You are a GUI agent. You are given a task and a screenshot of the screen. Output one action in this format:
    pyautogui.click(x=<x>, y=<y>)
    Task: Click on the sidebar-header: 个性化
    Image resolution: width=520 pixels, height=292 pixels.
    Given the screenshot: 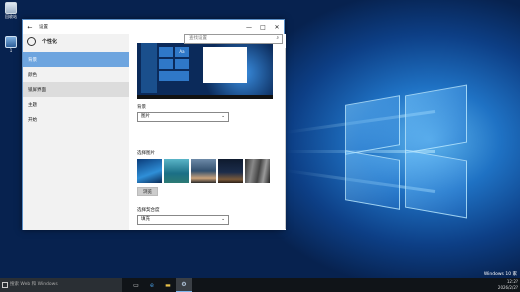 What is the action you would take?
    pyautogui.click(x=76, y=41)
    